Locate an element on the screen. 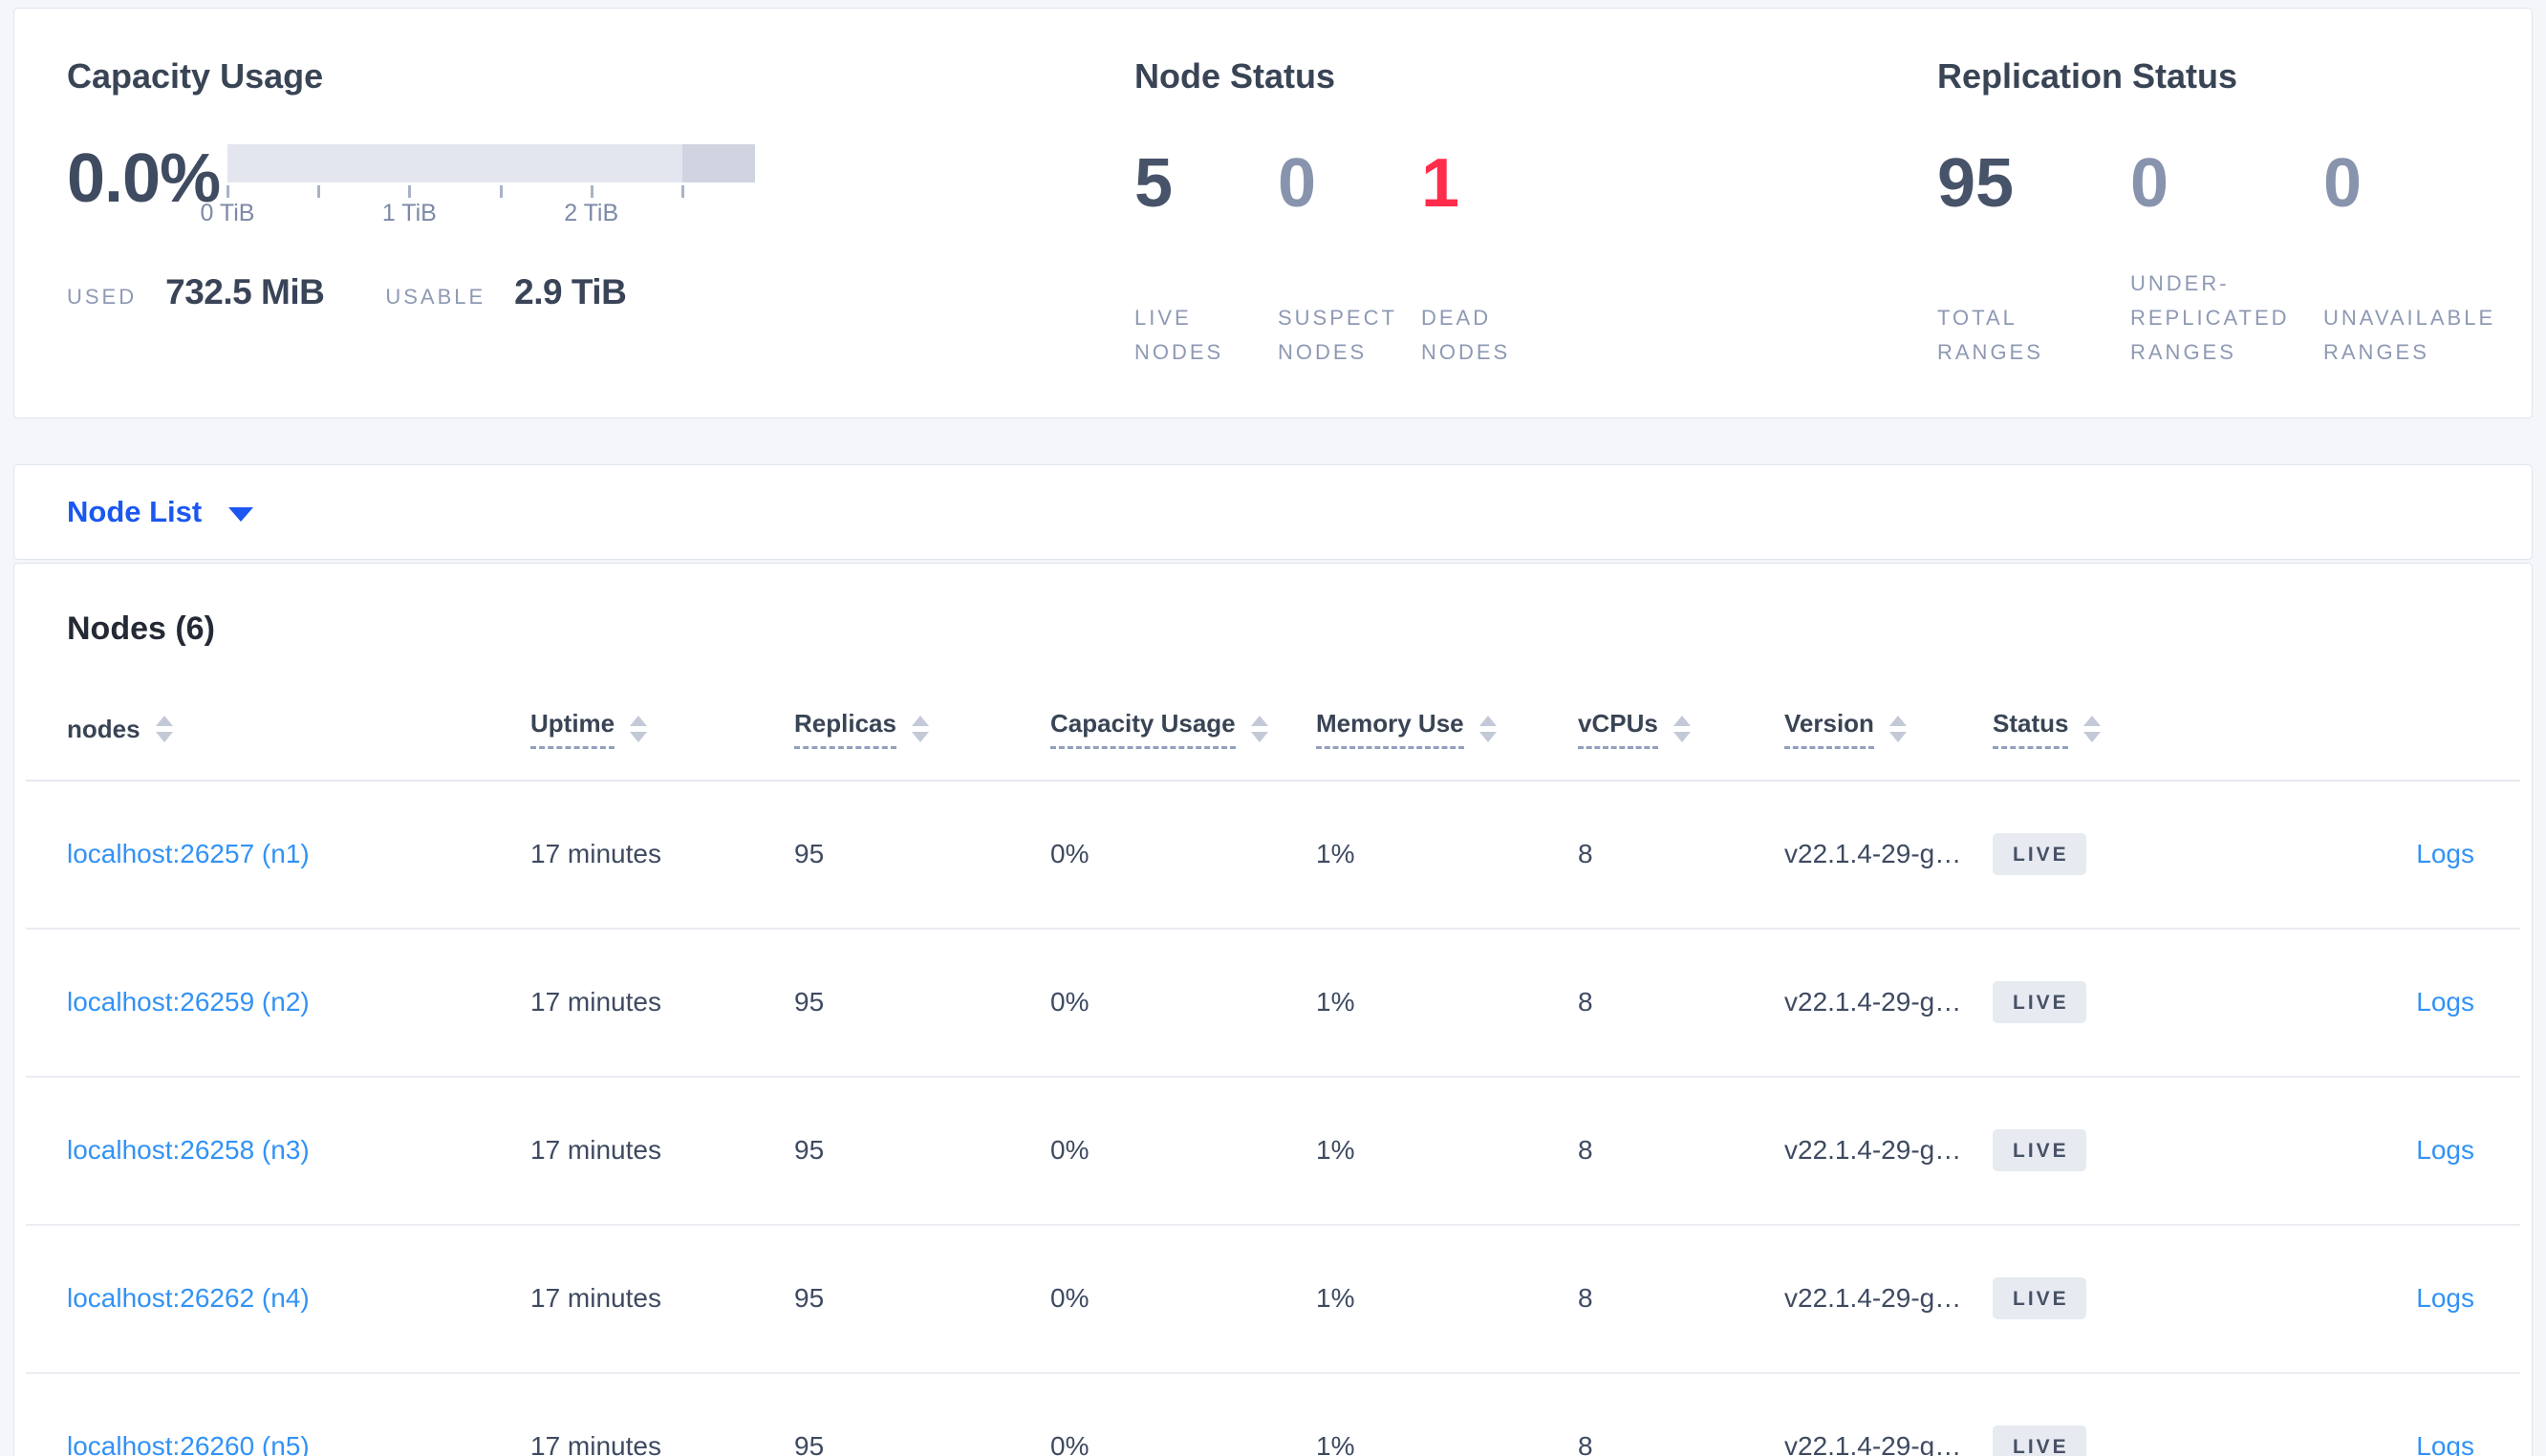 Image resolution: width=2546 pixels, height=1456 pixels. used-value: 732.5 MiB is located at coordinates (245, 291).